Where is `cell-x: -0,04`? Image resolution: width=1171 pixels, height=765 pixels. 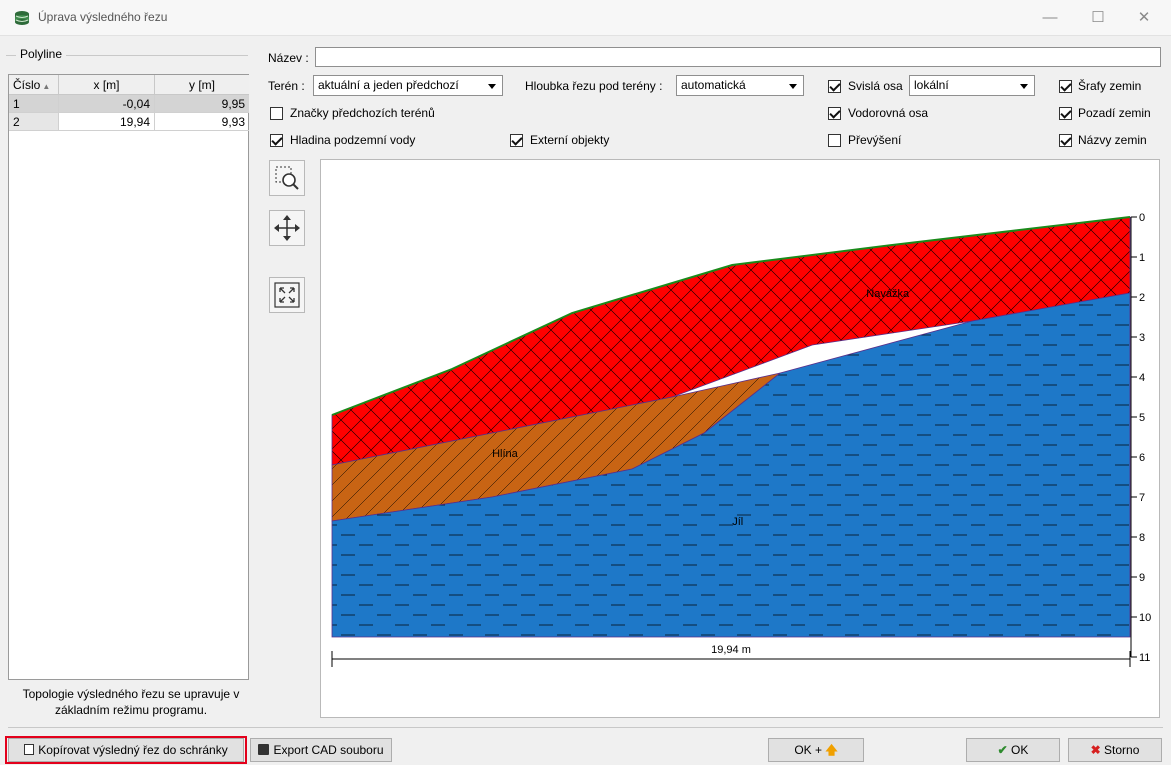 cell-x: -0,04 is located at coordinates (107, 104).